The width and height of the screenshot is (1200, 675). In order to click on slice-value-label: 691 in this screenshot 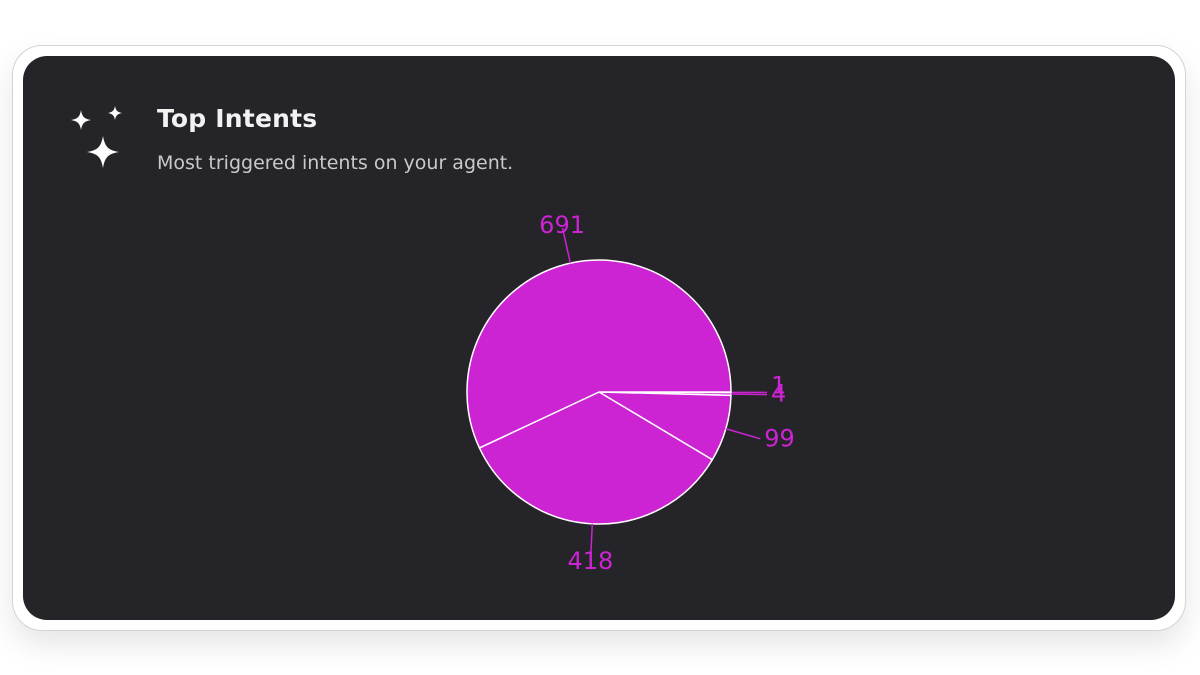, I will do `click(562, 225)`.